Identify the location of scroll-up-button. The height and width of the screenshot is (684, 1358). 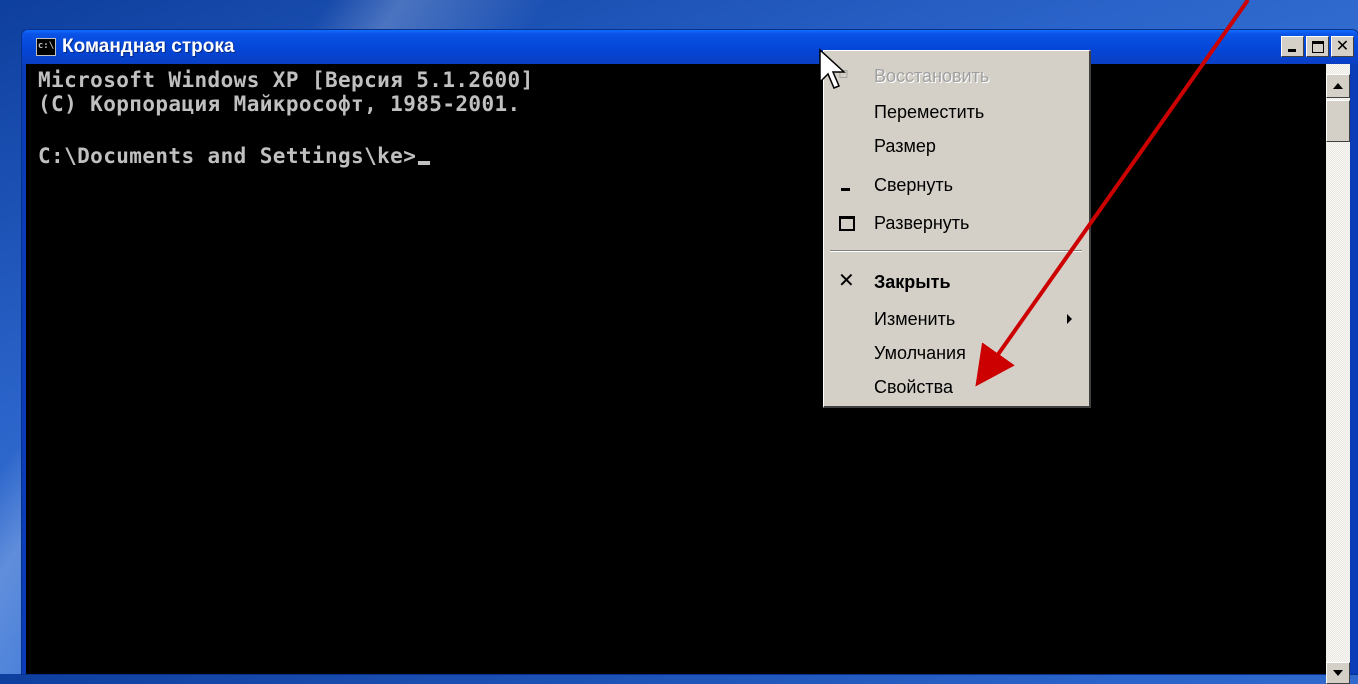
(1338, 86).